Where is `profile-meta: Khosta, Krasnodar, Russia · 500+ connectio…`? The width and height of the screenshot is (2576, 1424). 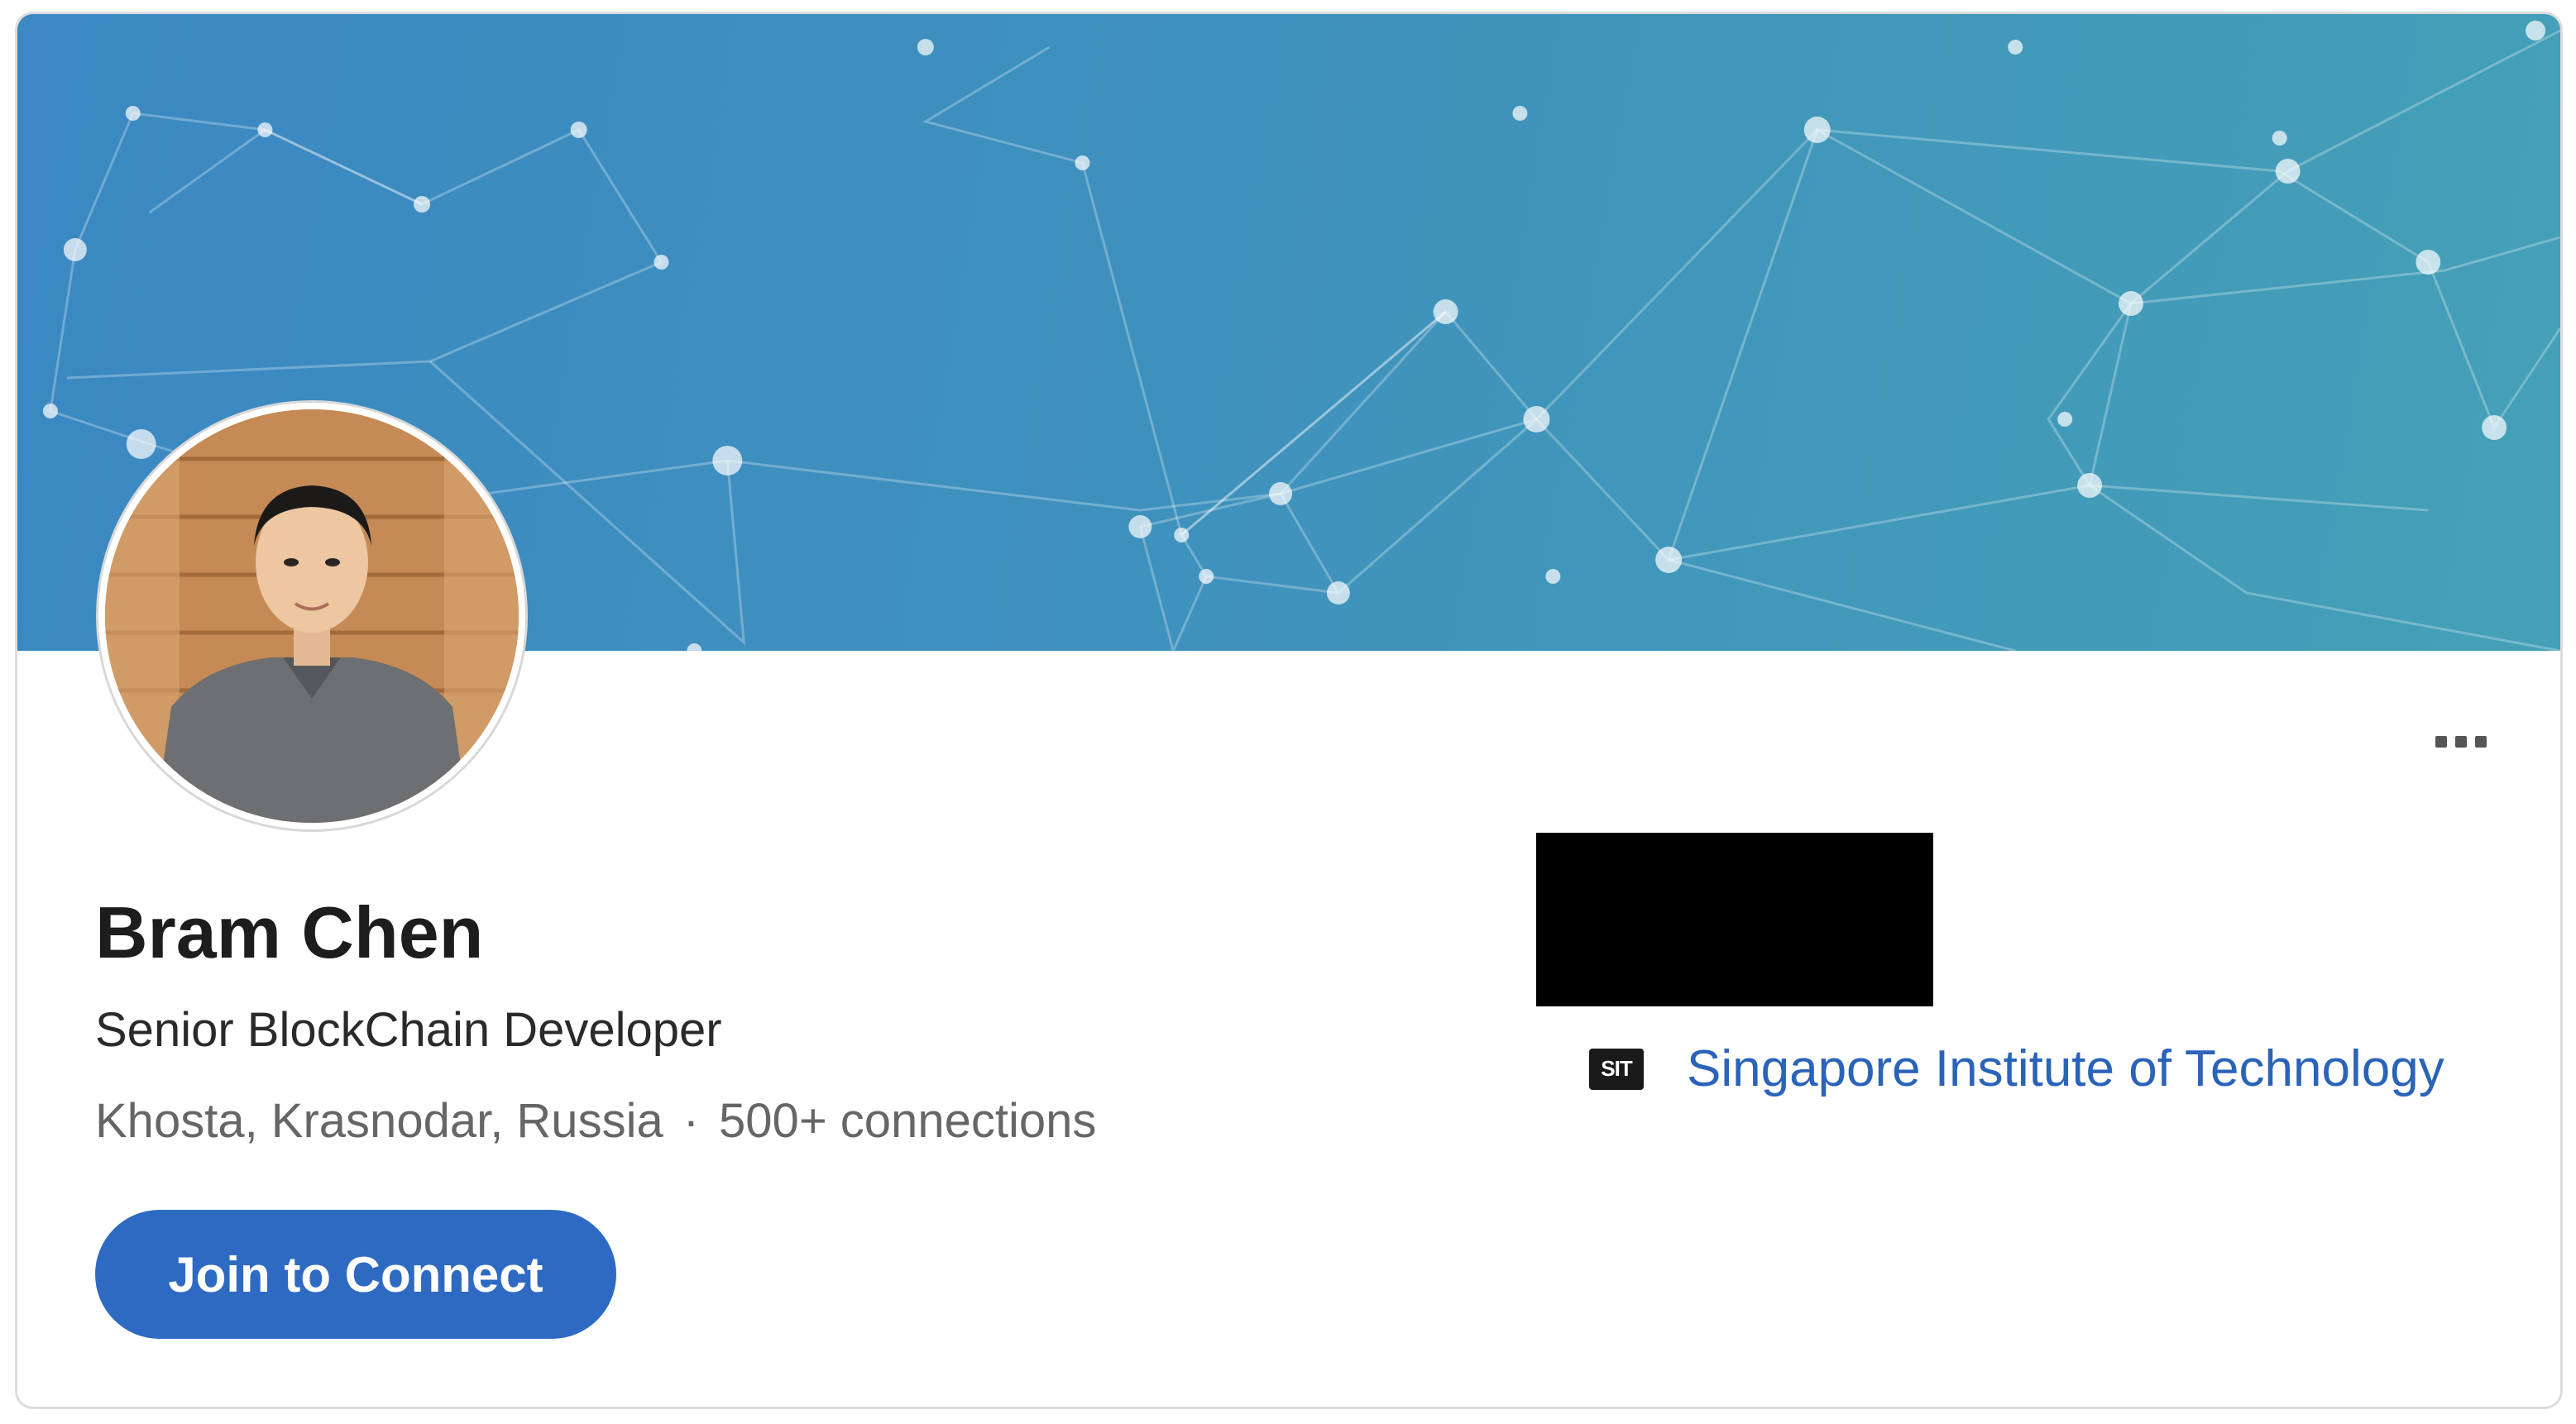 profile-meta: Khosta, Krasnodar, Russia · 500+ connectio… is located at coordinates (596, 1121).